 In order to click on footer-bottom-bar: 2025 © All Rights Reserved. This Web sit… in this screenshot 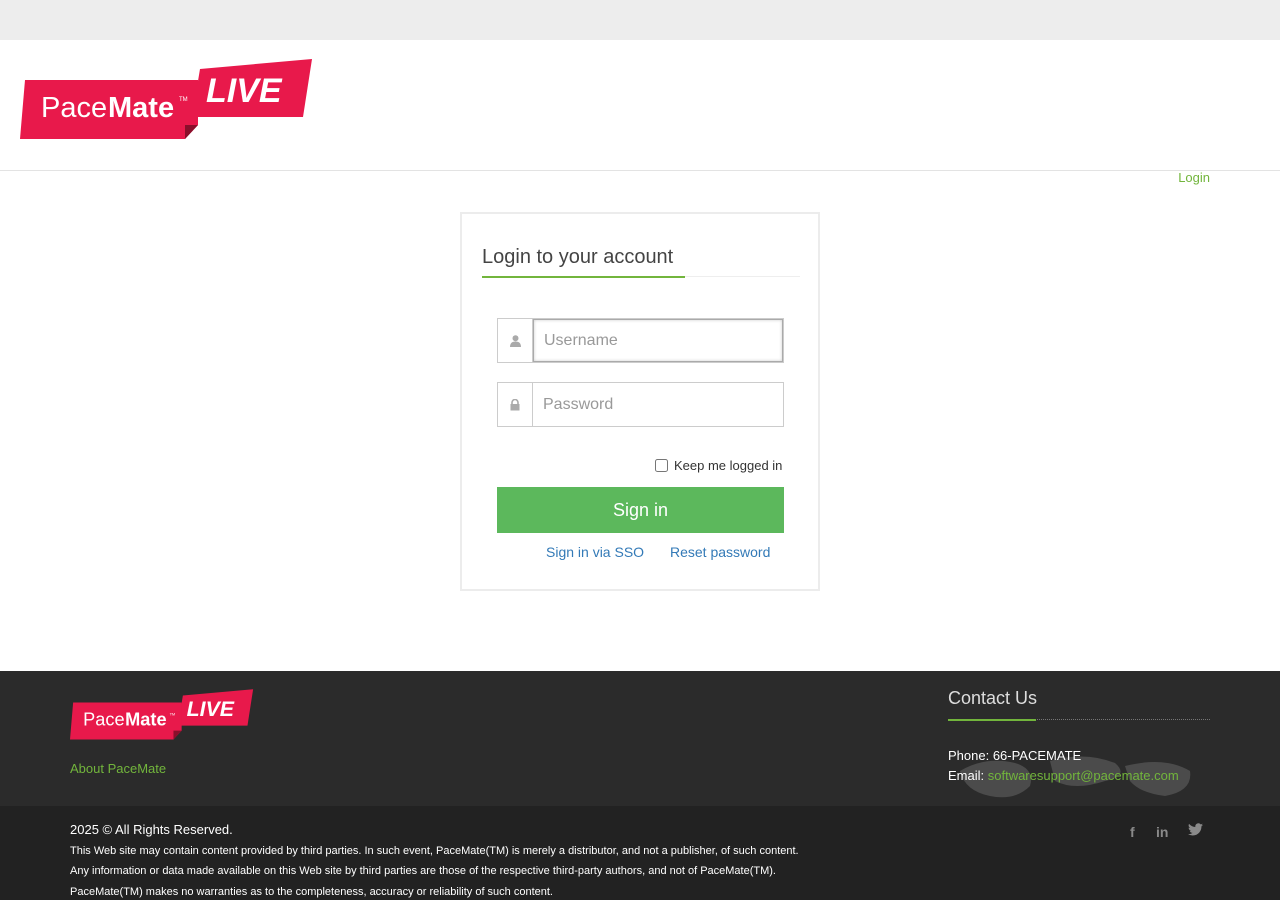, I will do `click(640, 853)`.